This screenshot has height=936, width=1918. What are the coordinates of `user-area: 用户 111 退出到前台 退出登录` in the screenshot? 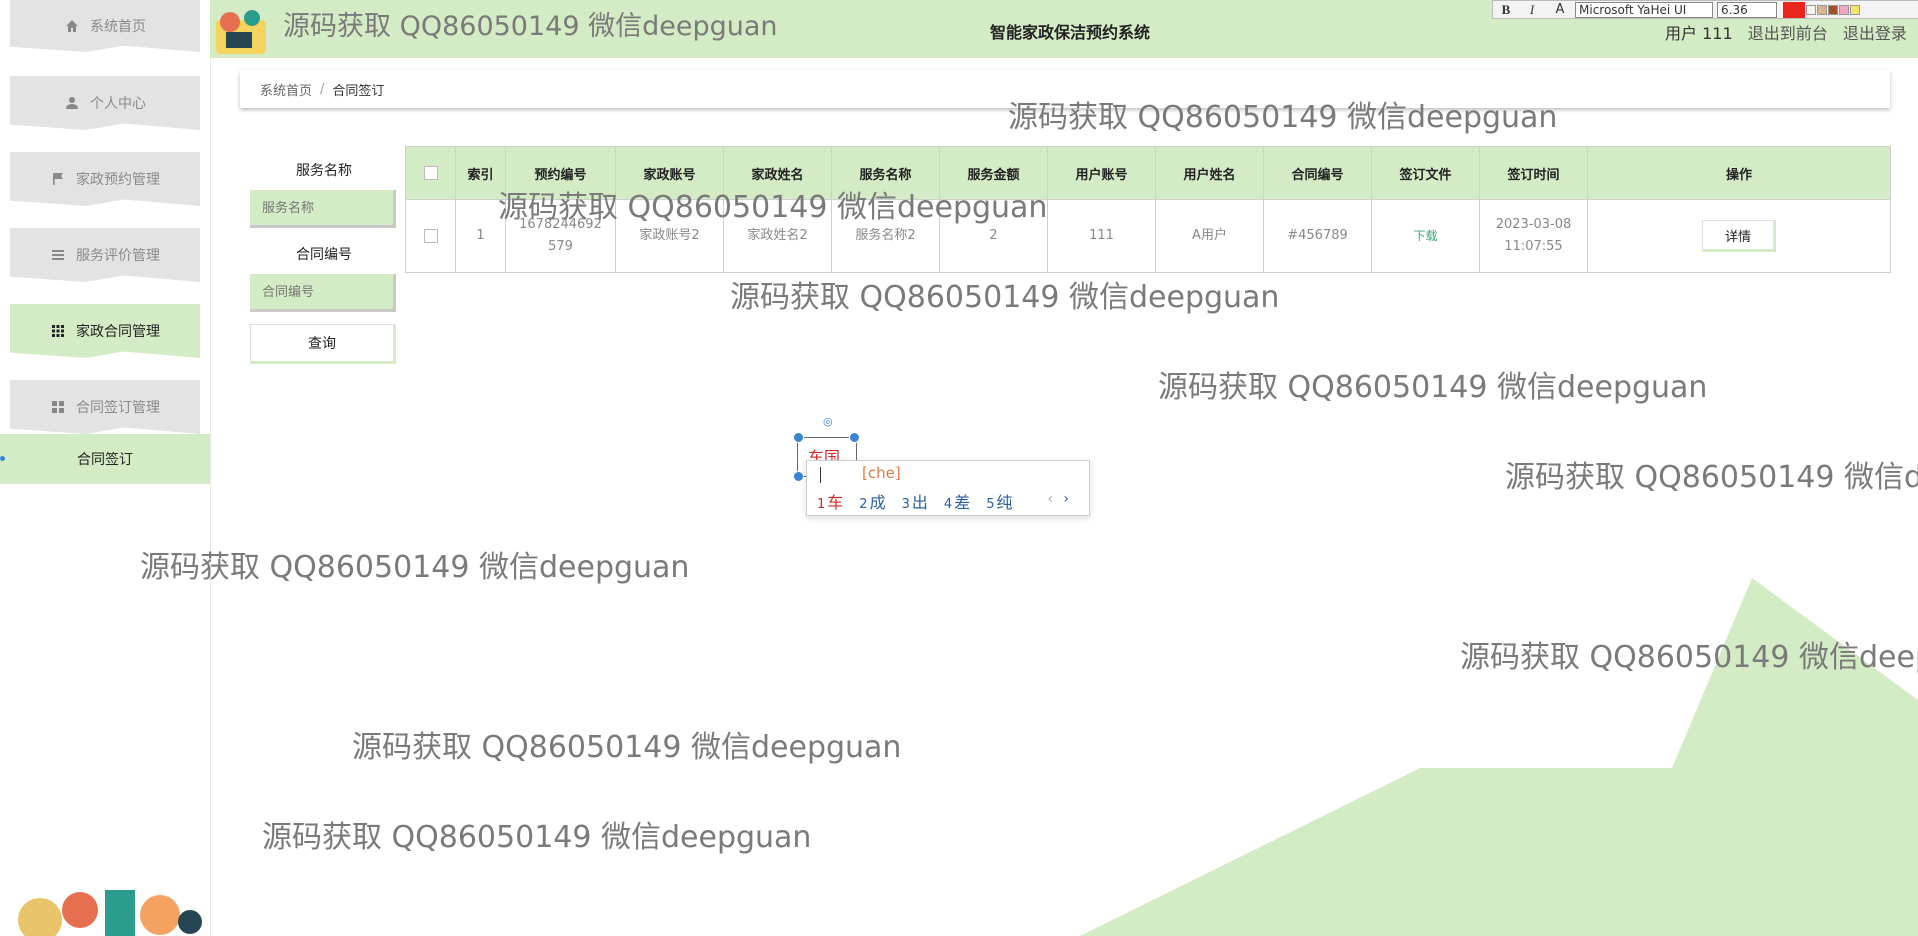 It's located at (1791, 32).